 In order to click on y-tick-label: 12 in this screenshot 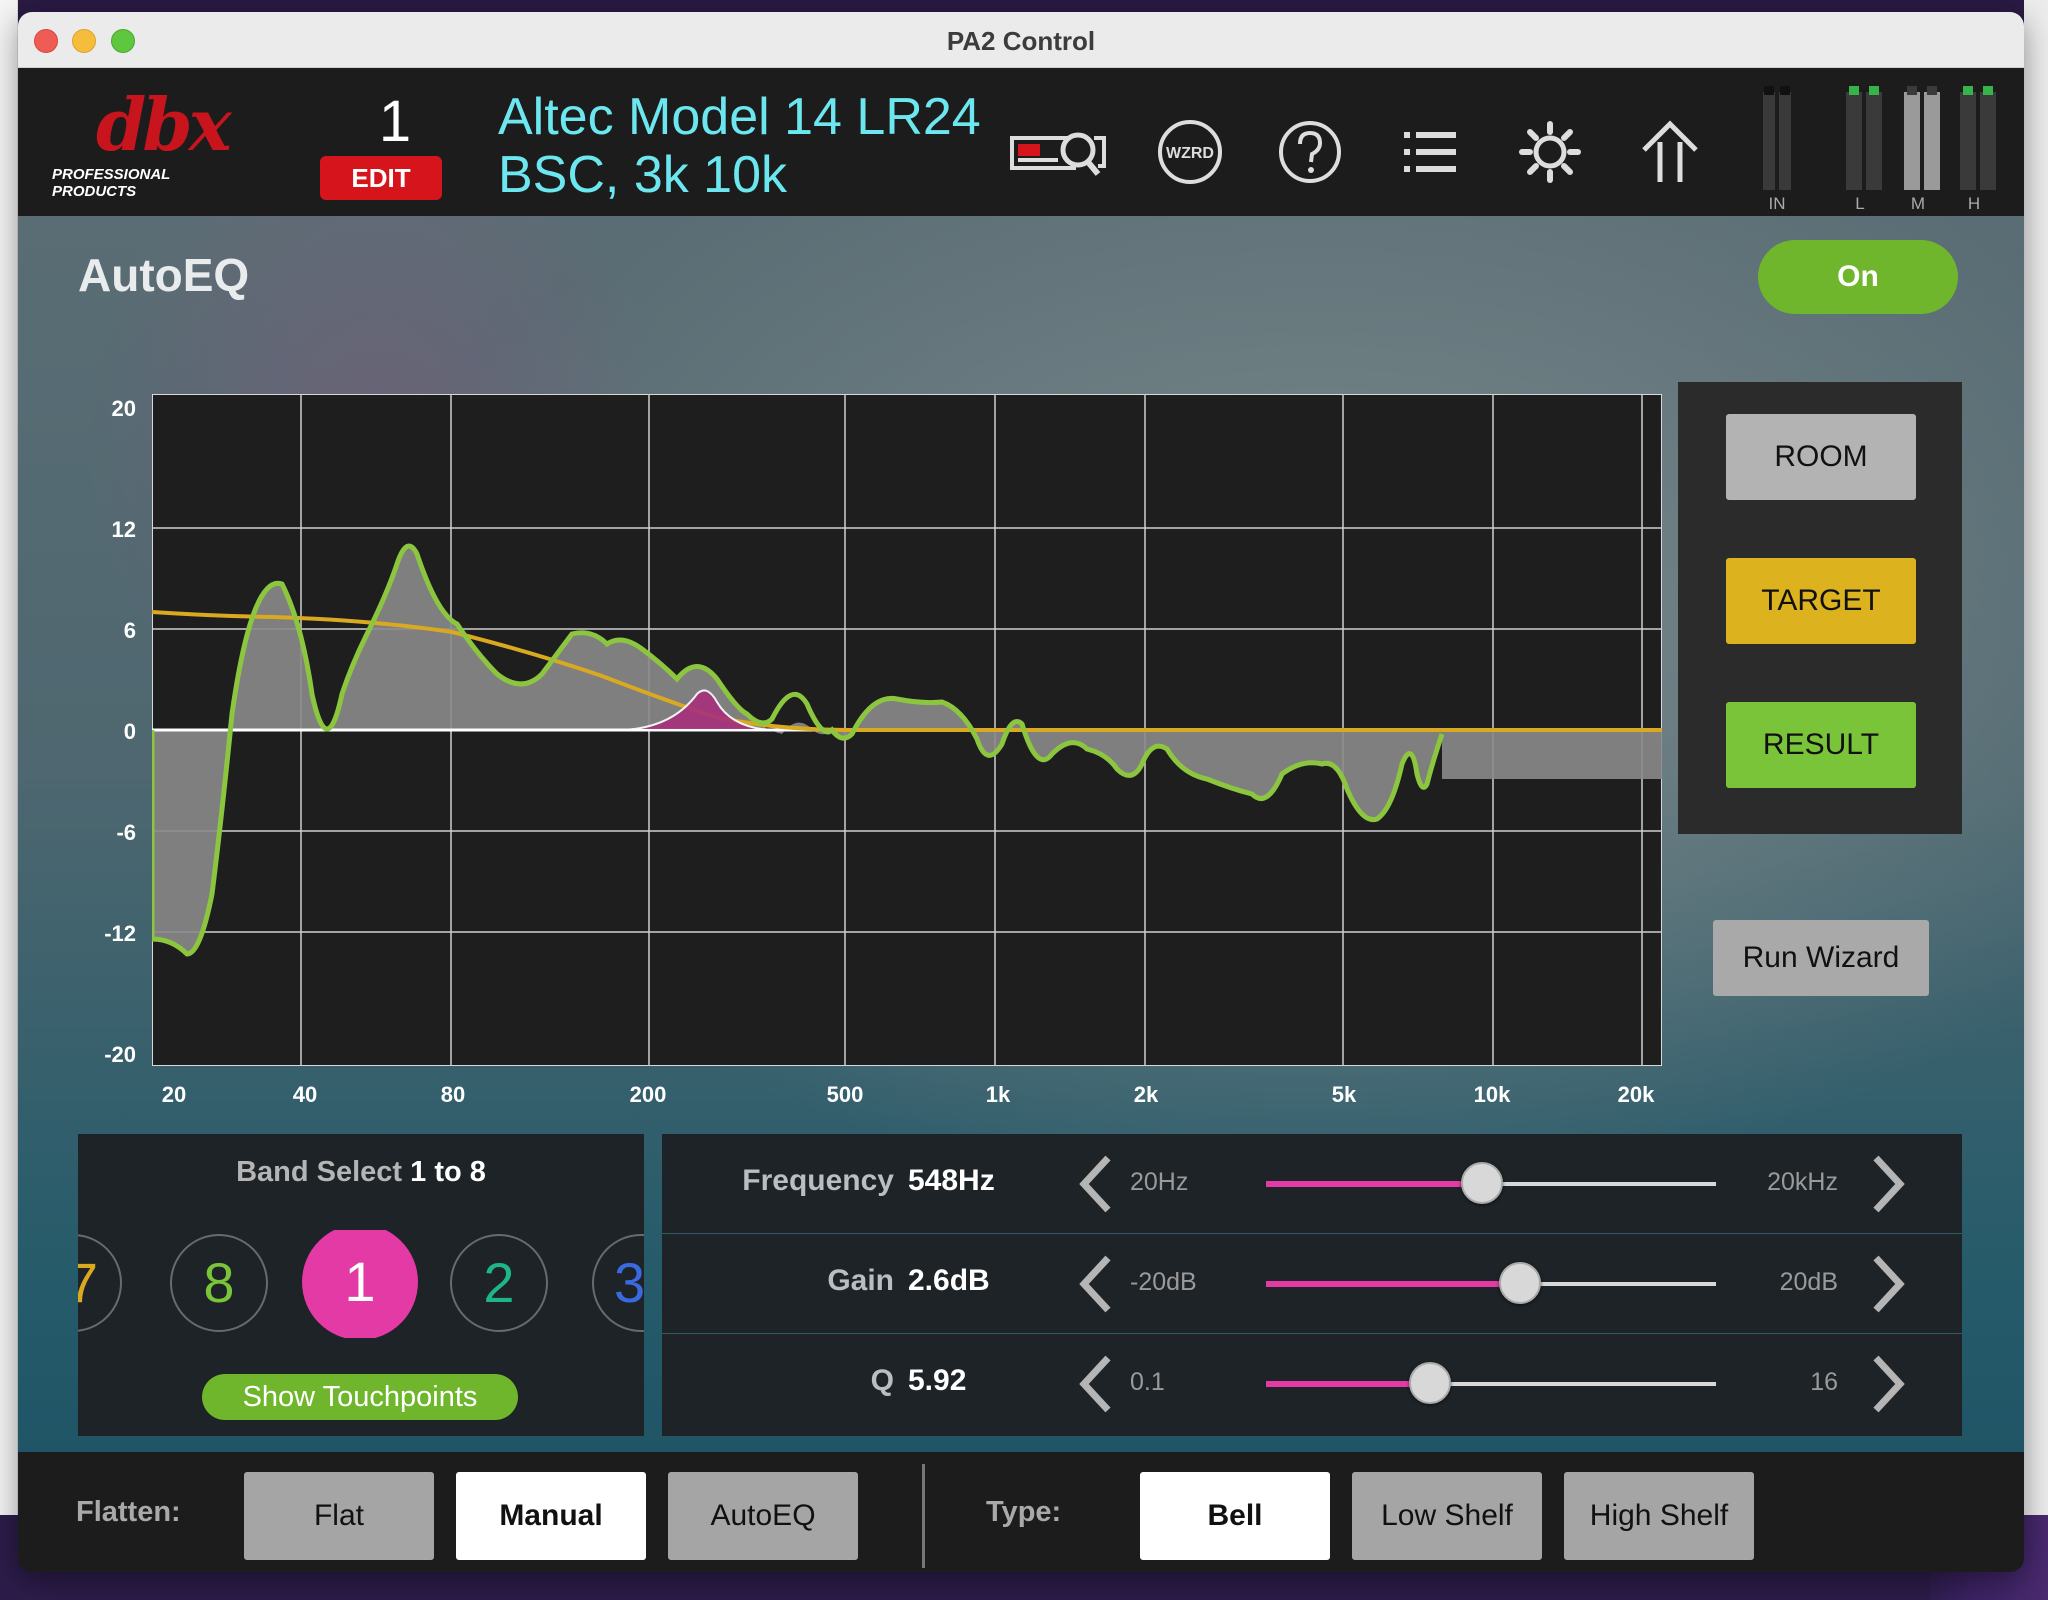, I will do `click(123, 529)`.